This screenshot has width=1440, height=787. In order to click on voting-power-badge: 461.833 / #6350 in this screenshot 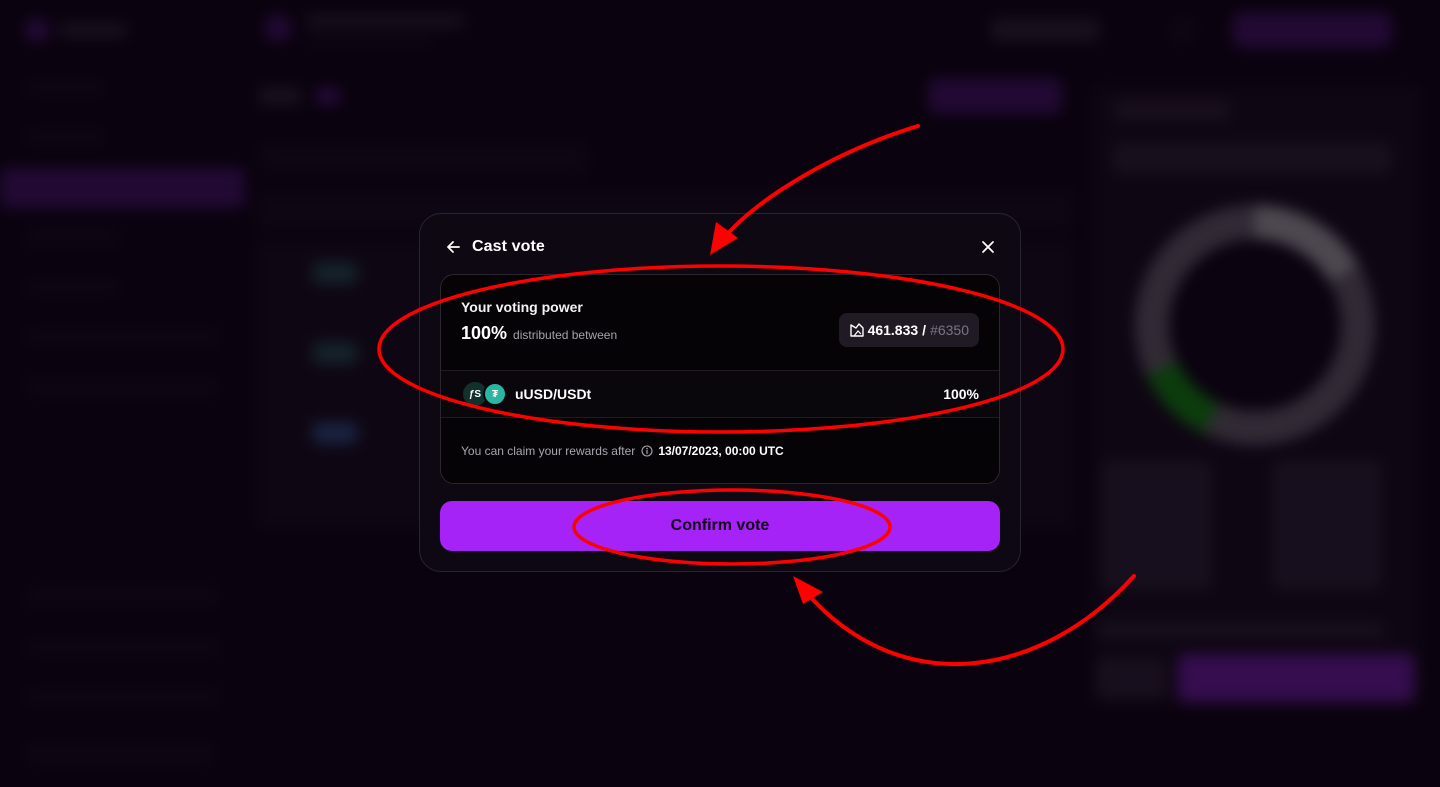, I will do `click(908, 330)`.